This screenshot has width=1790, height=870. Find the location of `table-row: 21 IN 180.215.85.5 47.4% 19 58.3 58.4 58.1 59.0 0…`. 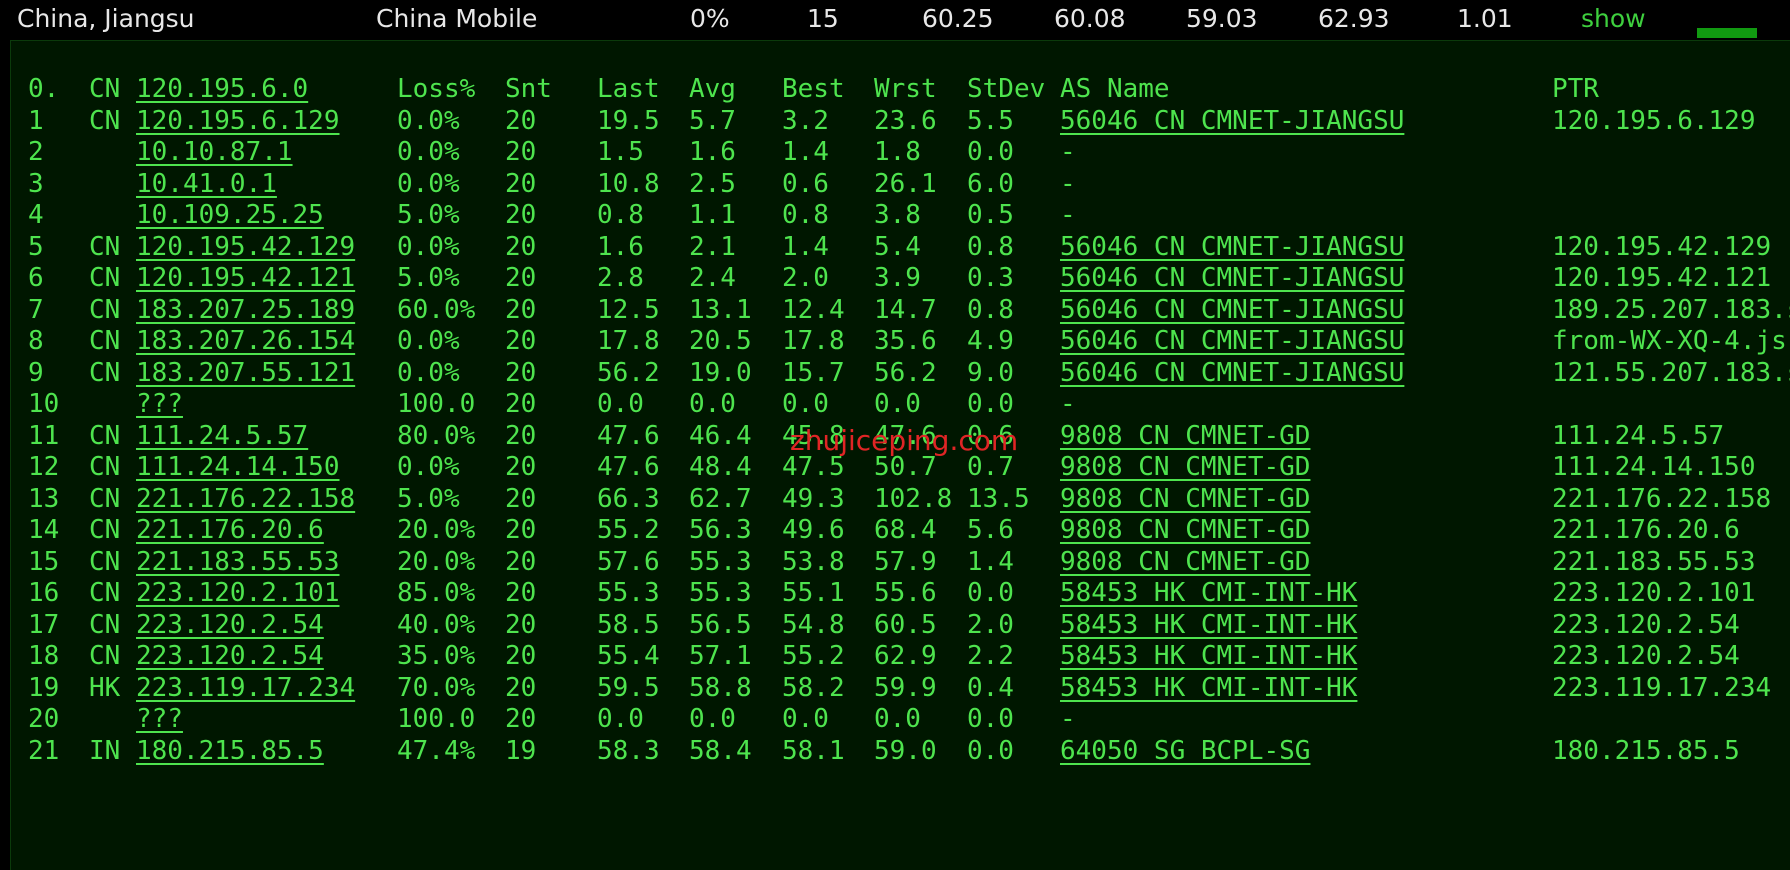

table-row: 21 IN 180.215.85.5 47.4% 19 58.3 58.4 58.1 59.0 0… is located at coordinates (900, 751).